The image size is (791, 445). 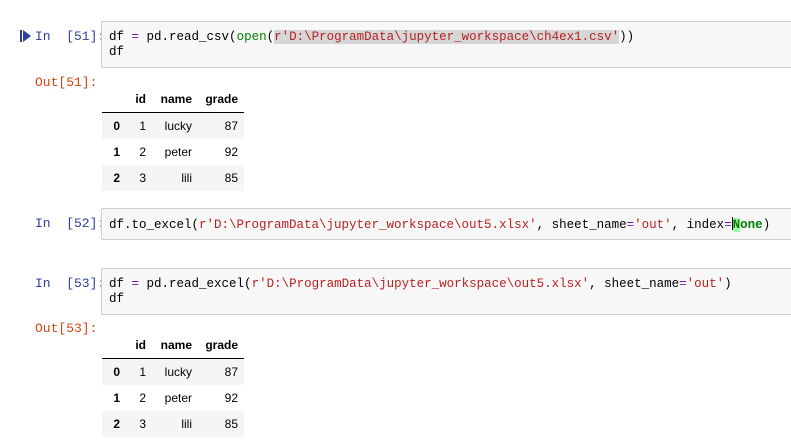 What do you see at coordinates (70, 283) in the screenshot?
I see `input-prompt: In [53]:` at bounding box center [70, 283].